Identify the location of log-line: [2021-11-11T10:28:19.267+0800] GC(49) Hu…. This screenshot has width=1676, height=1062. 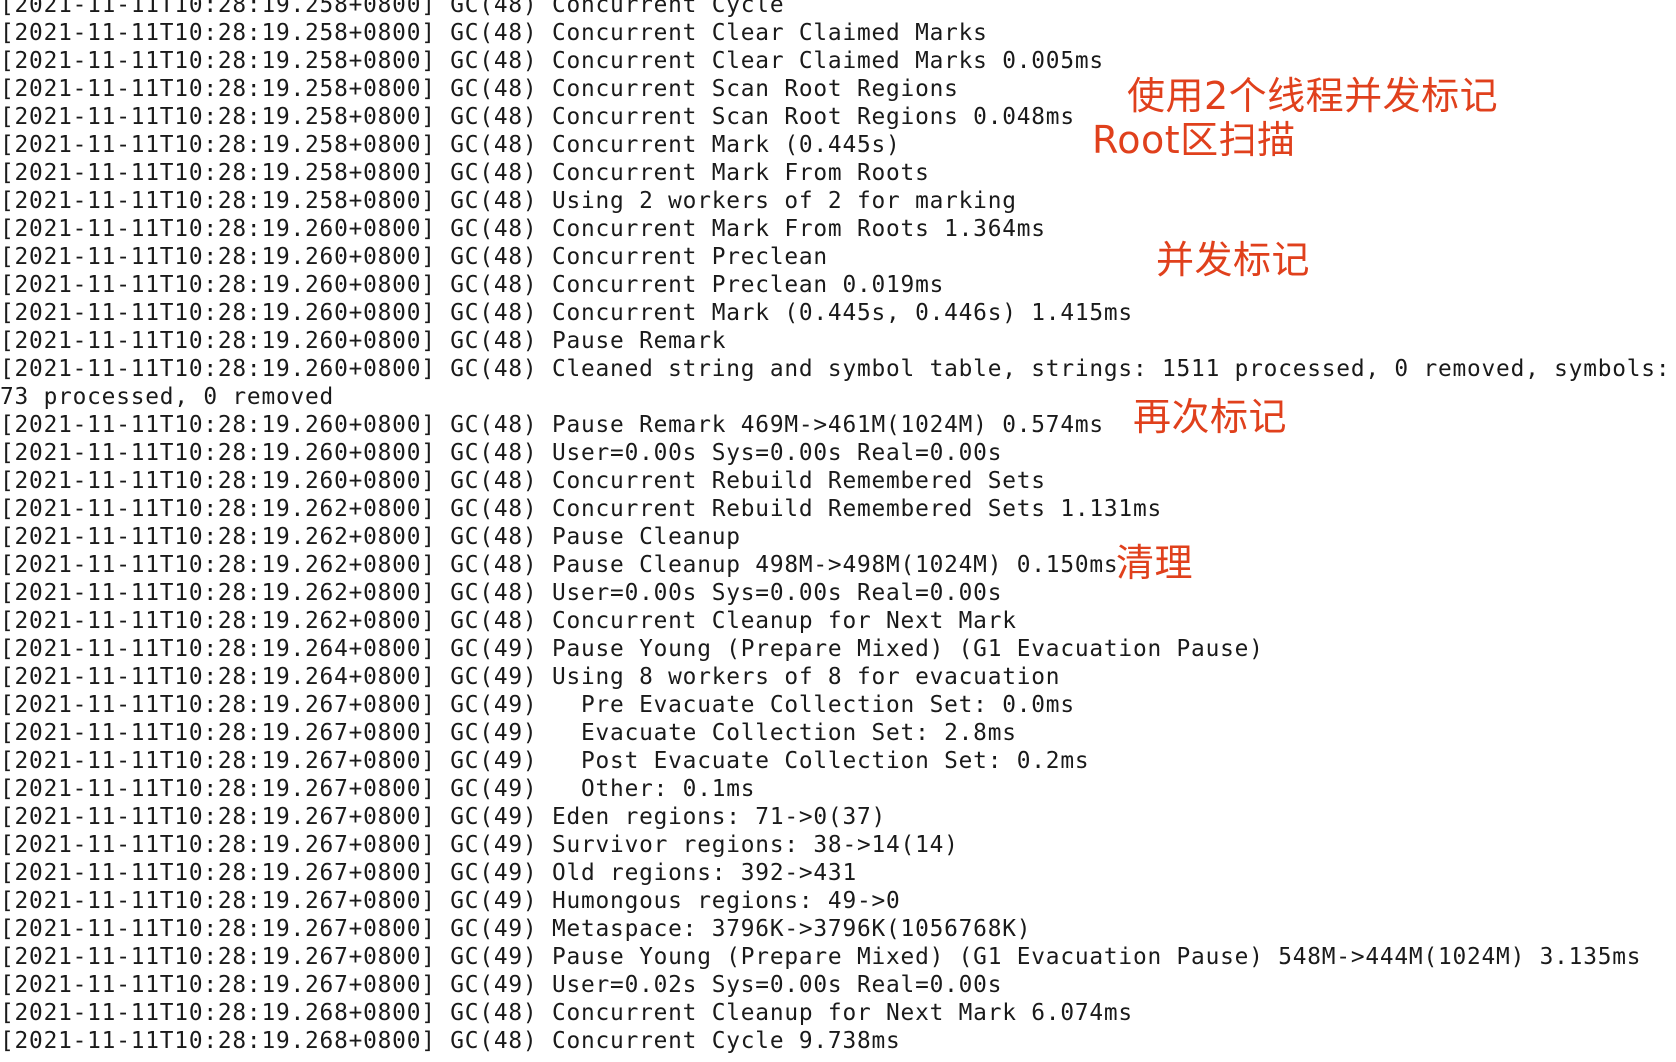
(450, 901).